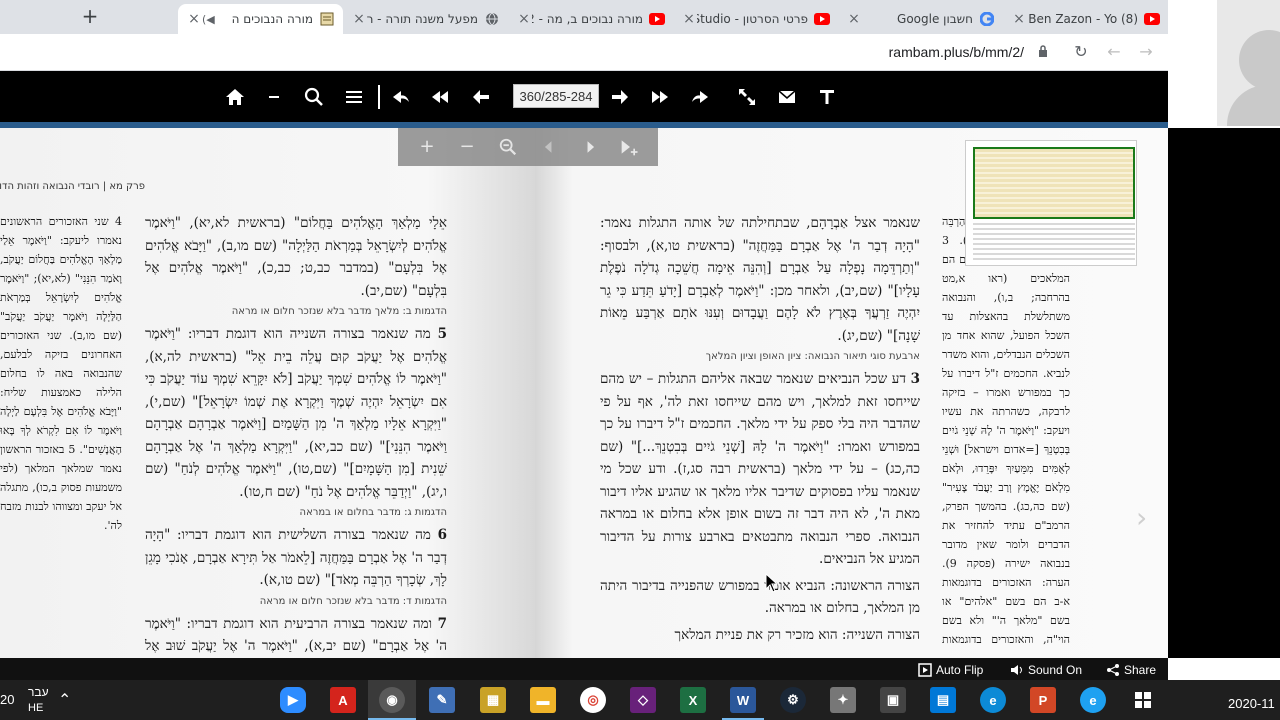 The image size is (1280, 720). I want to click on reload-icon: ↻, so click(1081, 52).